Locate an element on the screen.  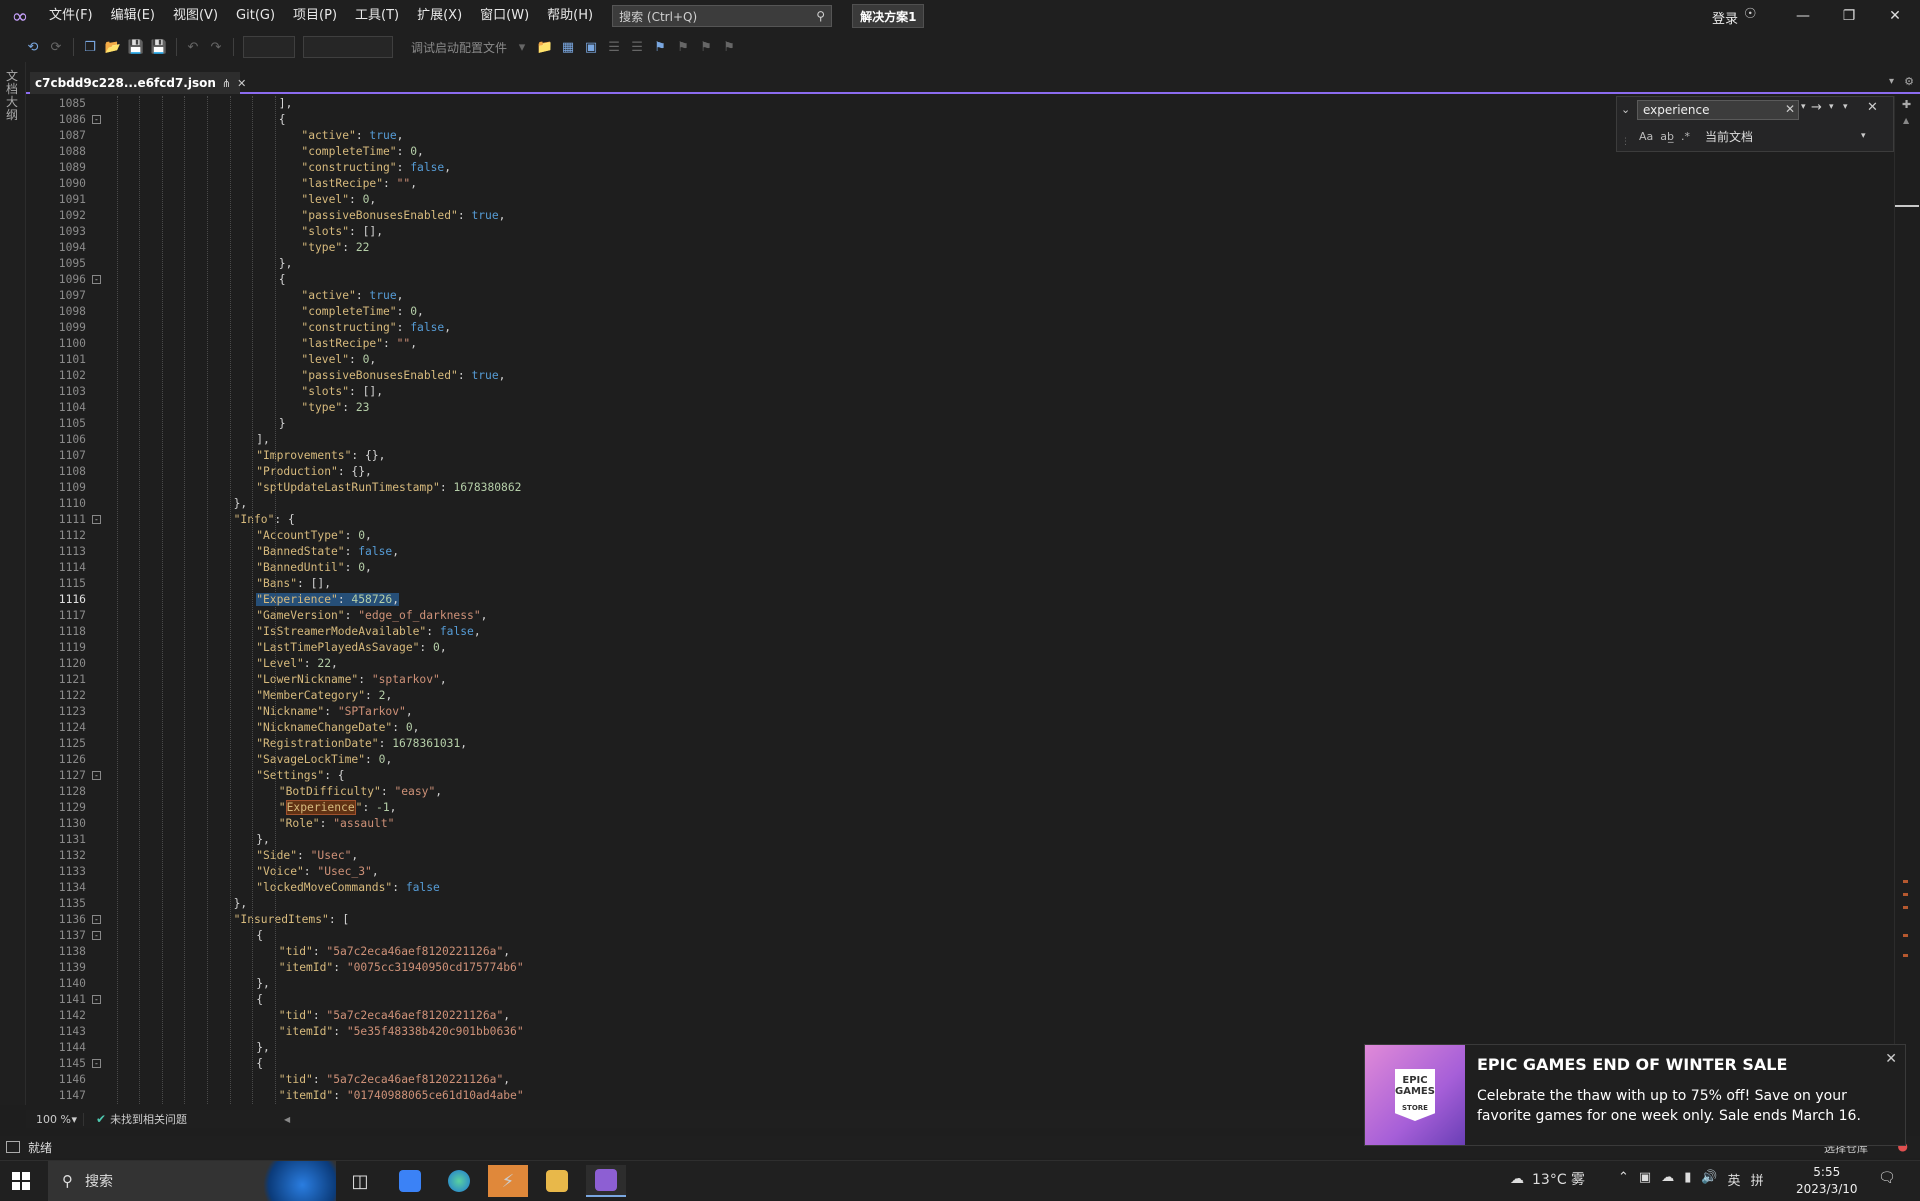
code-line: "lockedMoveCommands": false is located at coordinates (991, 888).